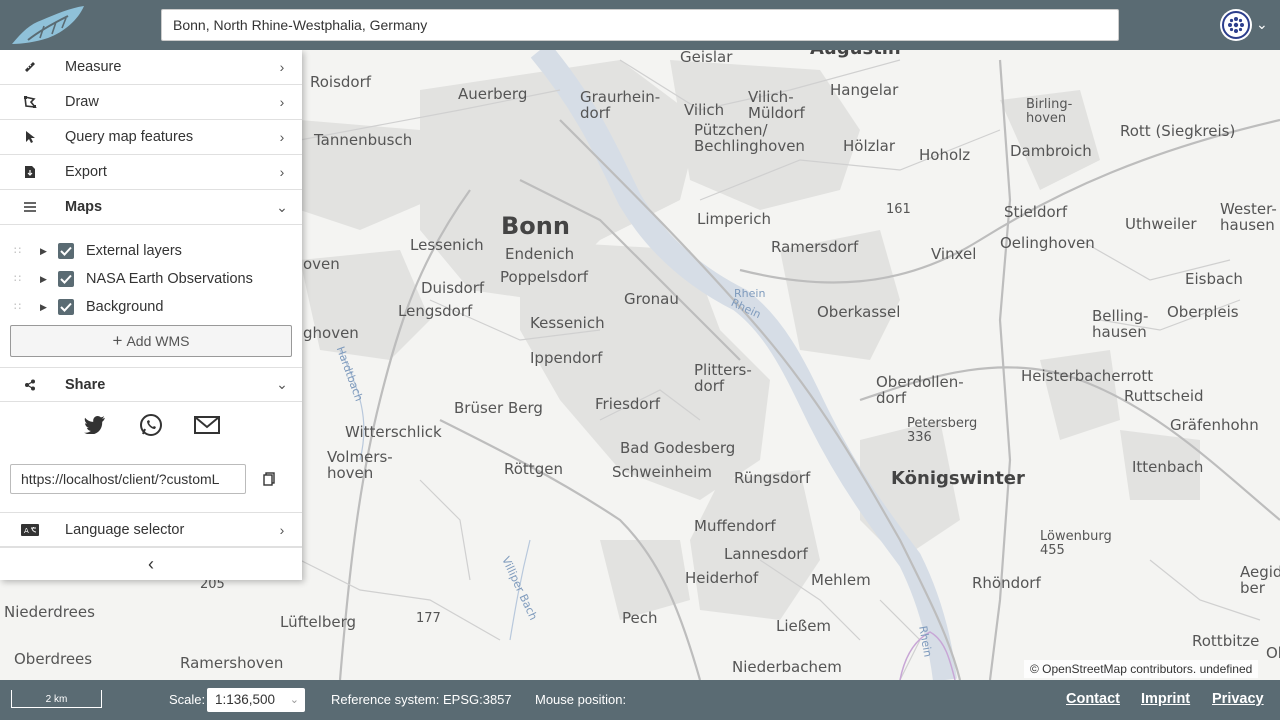 This screenshot has height=720, width=1280. I want to click on place-label: Kessenich, so click(567, 323).